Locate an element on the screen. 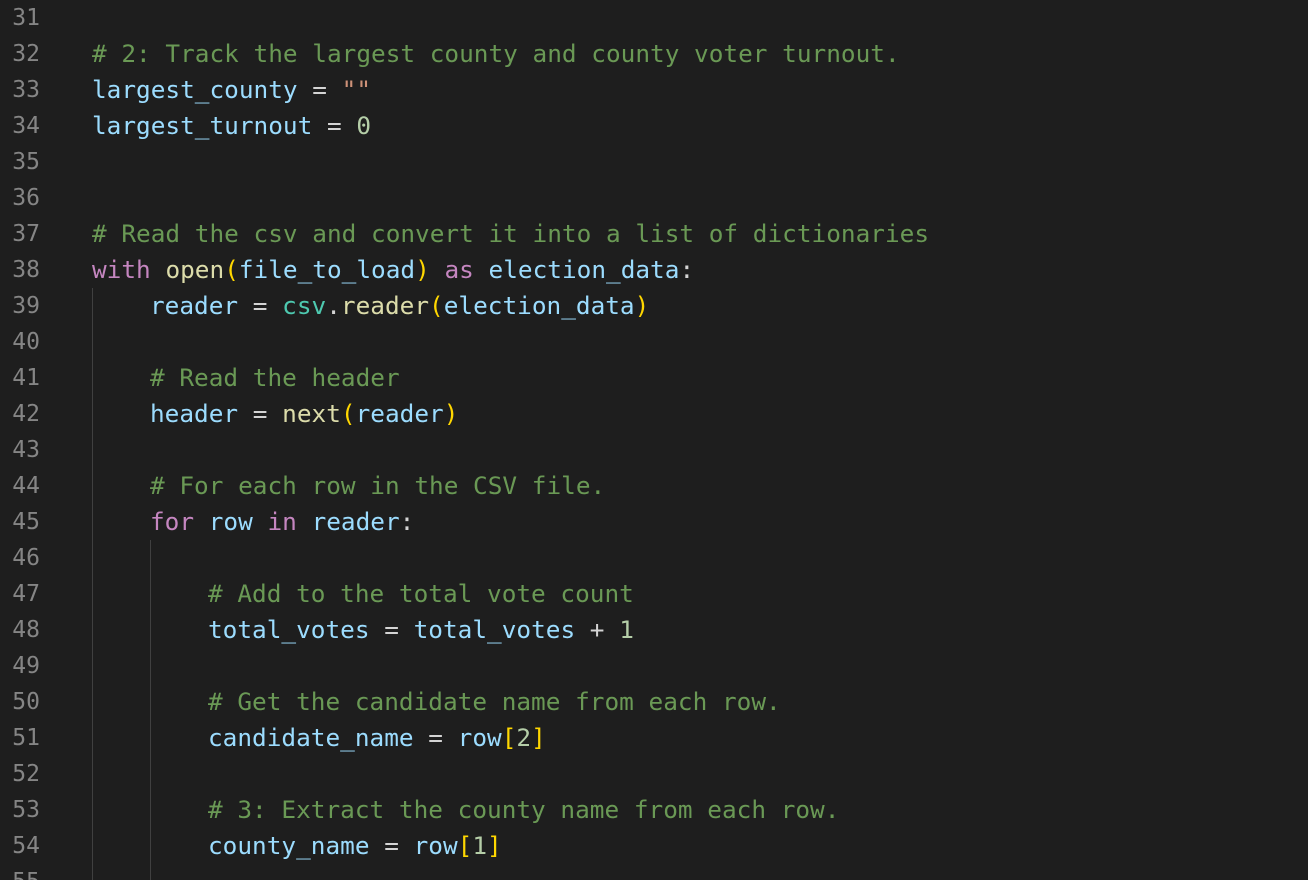 The height and width of the screenshot is (880, 1308). line-number: 32 is located at coordinates (26, 54).